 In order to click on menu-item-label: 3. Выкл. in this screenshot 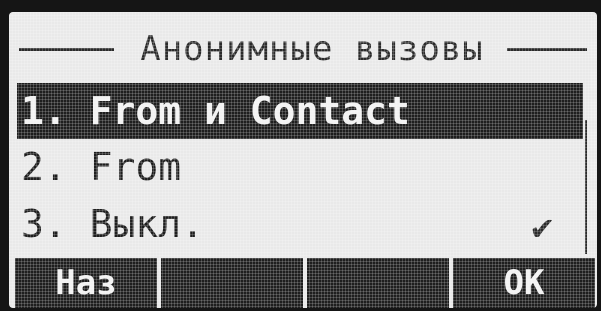, I will do `click(113, 224)`.